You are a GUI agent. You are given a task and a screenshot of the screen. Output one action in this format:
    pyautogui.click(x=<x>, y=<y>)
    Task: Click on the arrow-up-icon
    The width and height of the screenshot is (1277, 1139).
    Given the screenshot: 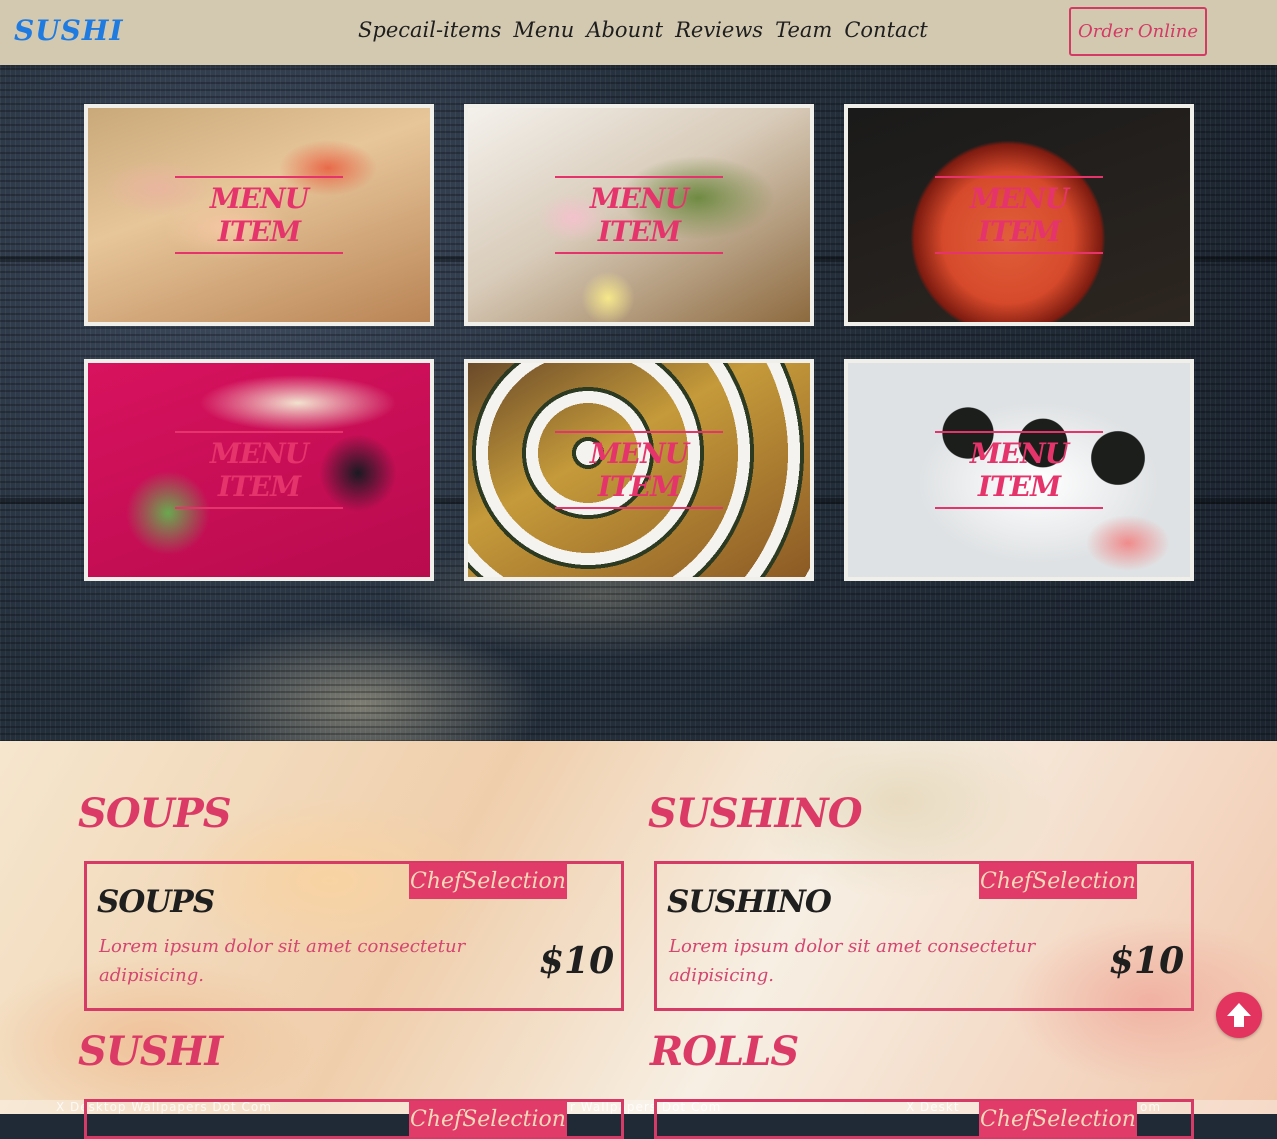 What is the action you would take?
    pyautogui.click(x=1239, y=1015)
    